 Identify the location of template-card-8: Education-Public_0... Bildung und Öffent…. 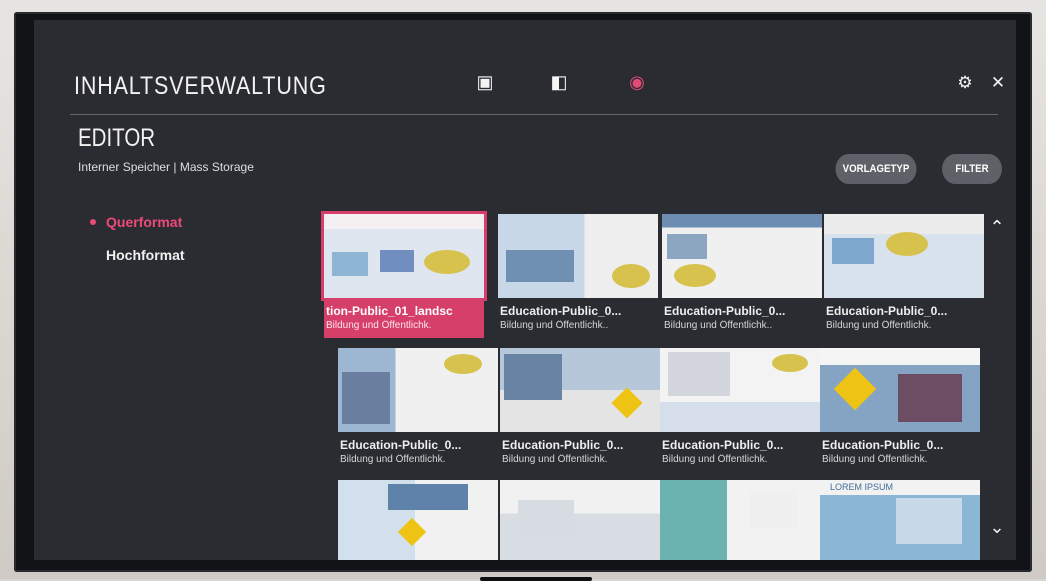
(900, 410).